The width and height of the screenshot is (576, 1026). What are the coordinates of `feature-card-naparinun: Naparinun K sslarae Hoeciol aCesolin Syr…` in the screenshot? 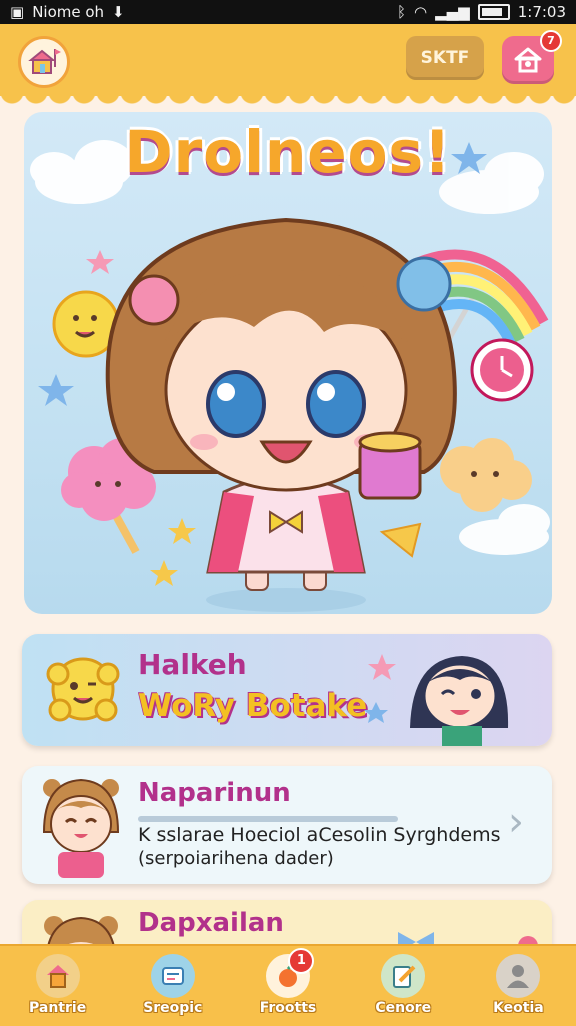 It's located at (287, 825).